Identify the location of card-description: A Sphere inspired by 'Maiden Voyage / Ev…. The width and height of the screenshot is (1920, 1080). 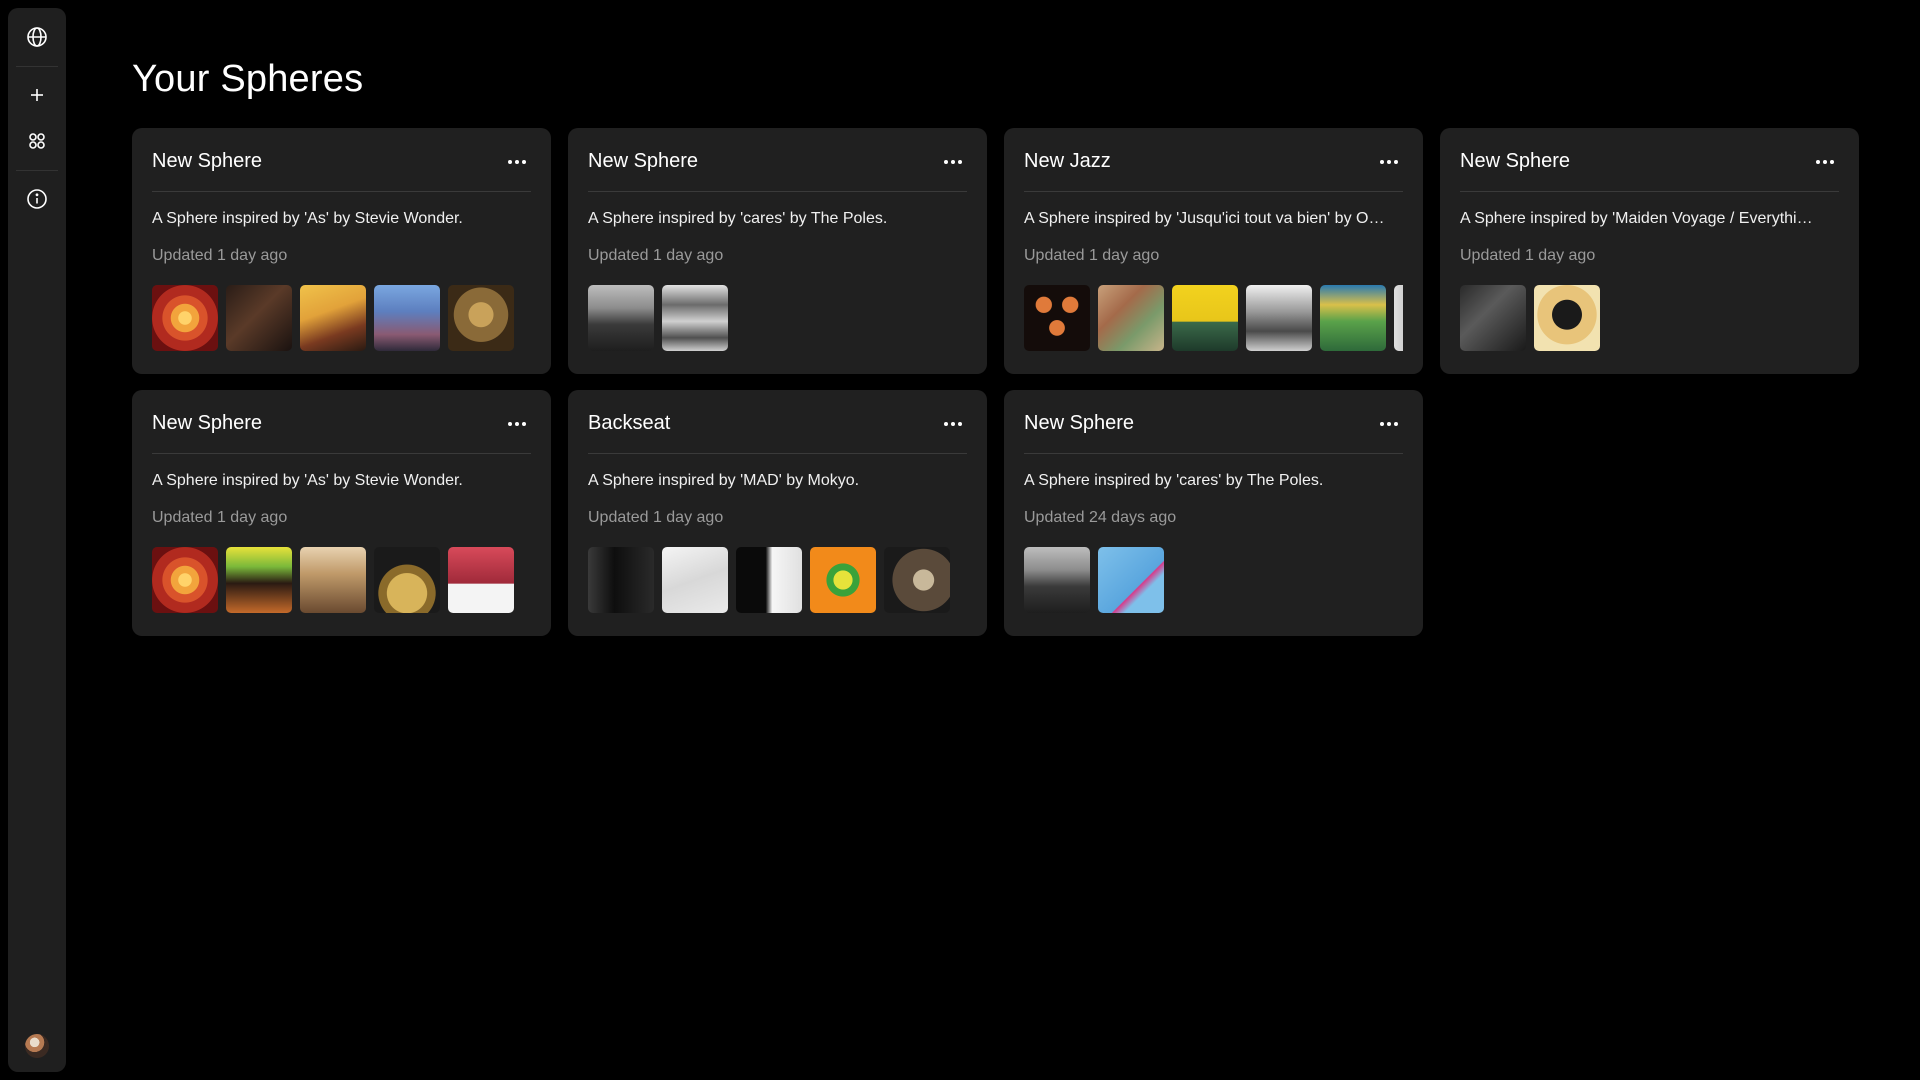
(1636, 218).